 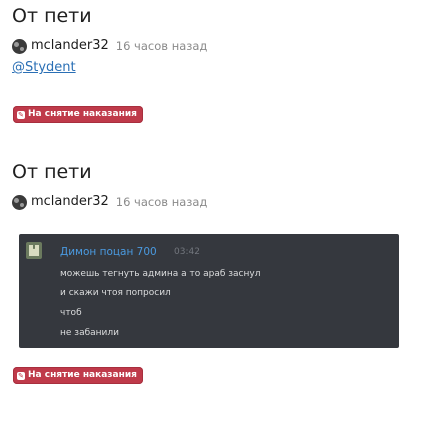 What do you see at coordinates (34, 250) in the screenshot?
I see `discord-avatar` at bounding box center [34, 250].